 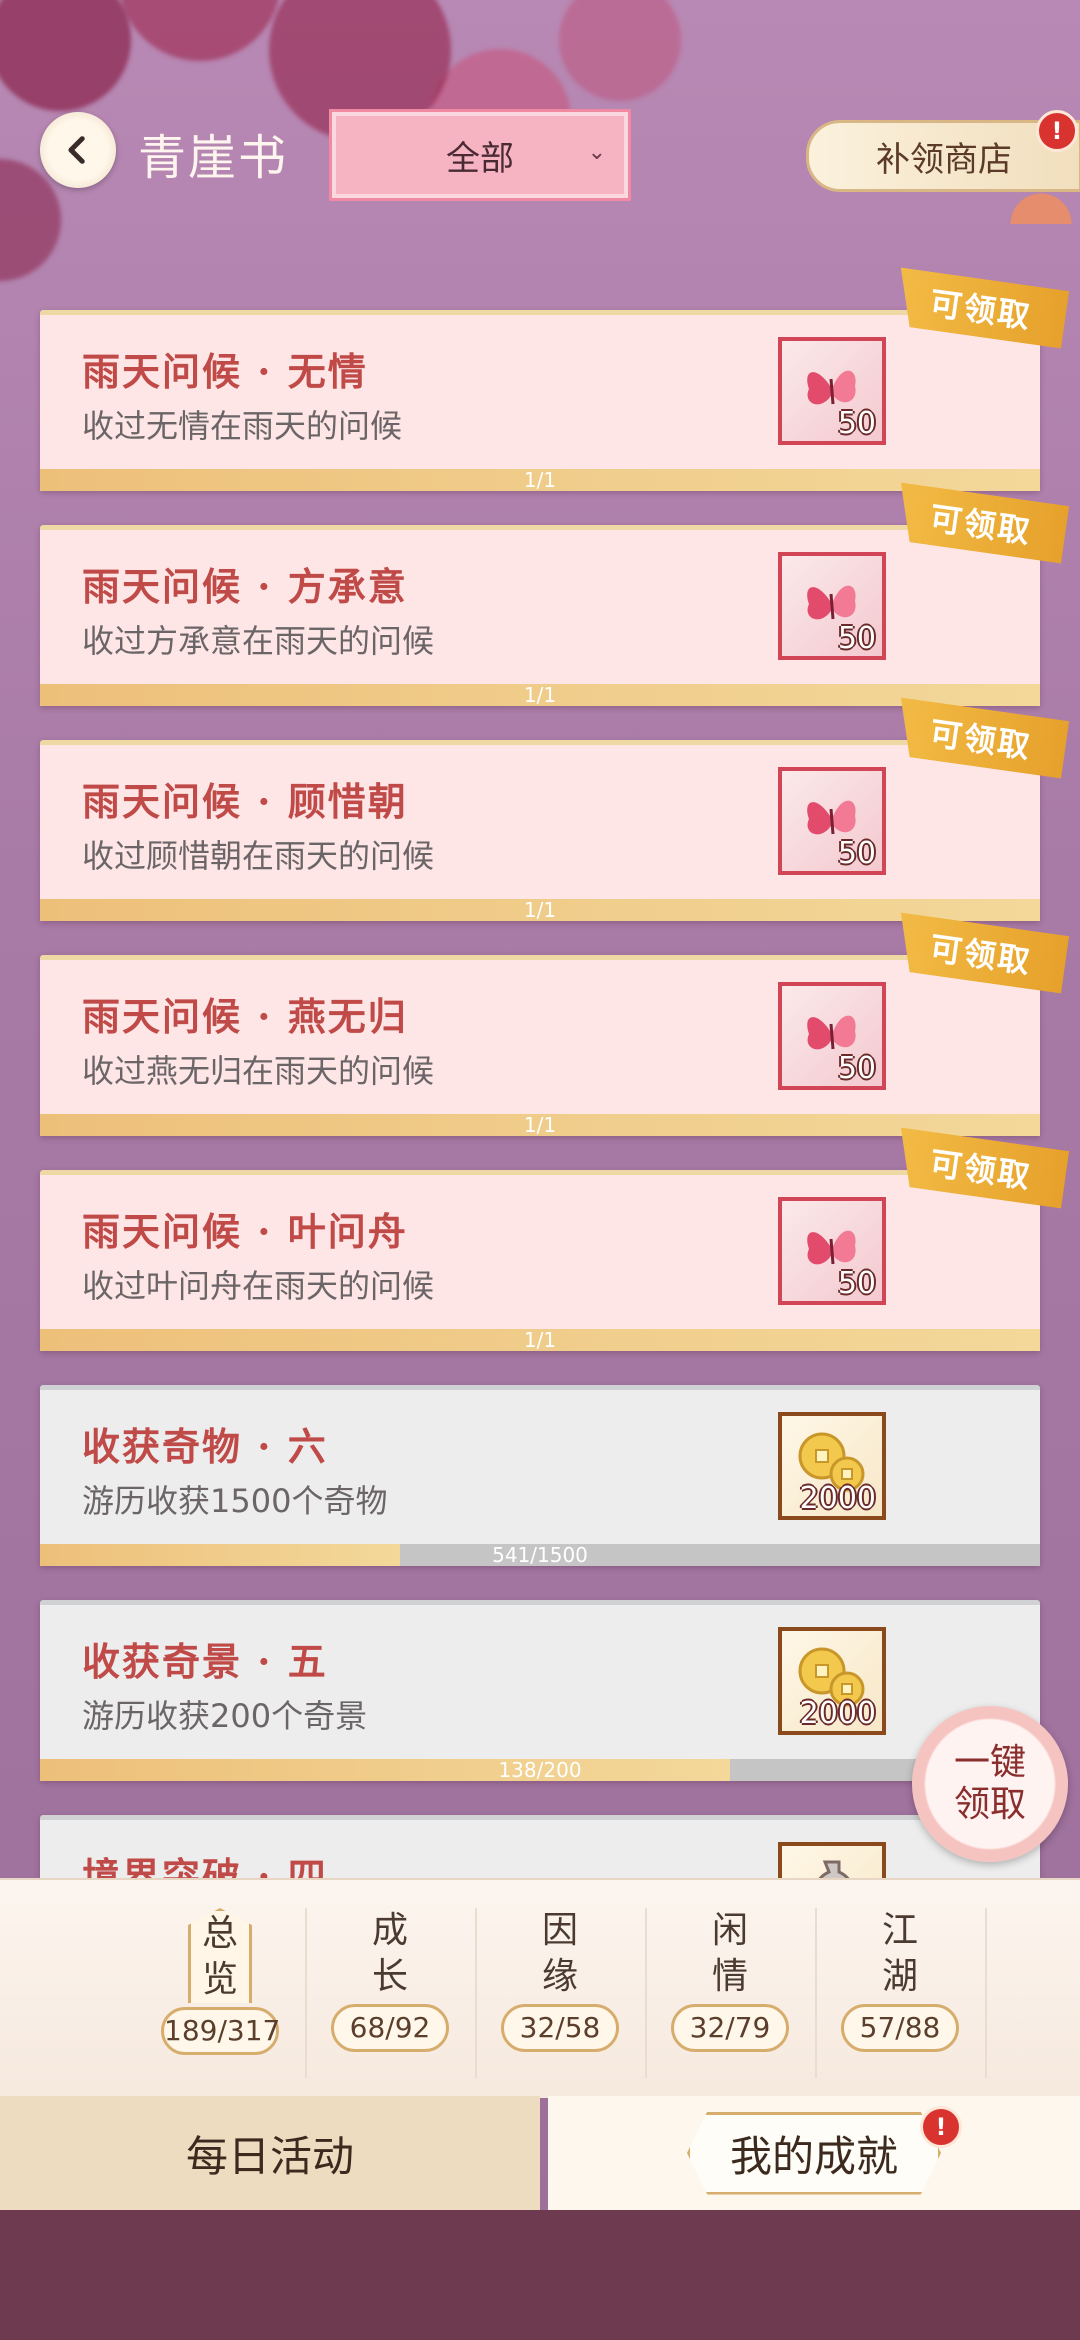 What do you see at coordinates (235, 1501) in the screenshot?
I see `achievement-description: 游历收获1500个奇物` at bounding box center [235, 1501].